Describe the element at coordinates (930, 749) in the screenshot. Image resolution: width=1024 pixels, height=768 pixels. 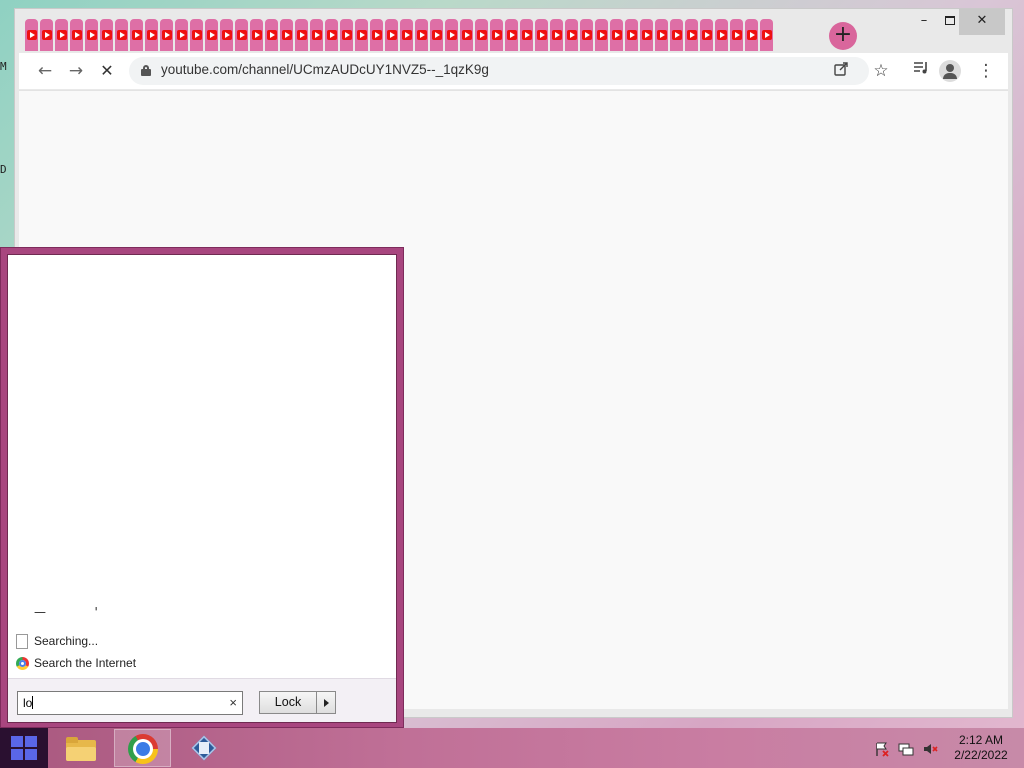
I see `volume-muted-icon` at that location.